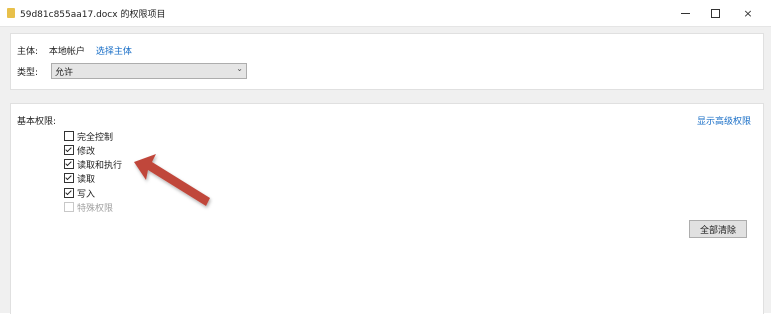 The width and height of the screenshot is (771, 314). Describe the element at coordinates (172, 180) in the screenshot. I see `annotation-arrow-icon` at that location.